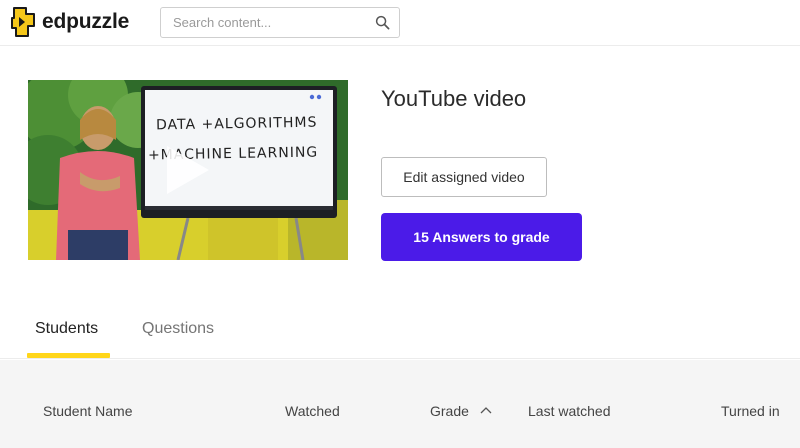 The width and height of the screenshot is (800, 448). I want to click on edpuzzle-logo: edpuzzle, so click(69, 22).